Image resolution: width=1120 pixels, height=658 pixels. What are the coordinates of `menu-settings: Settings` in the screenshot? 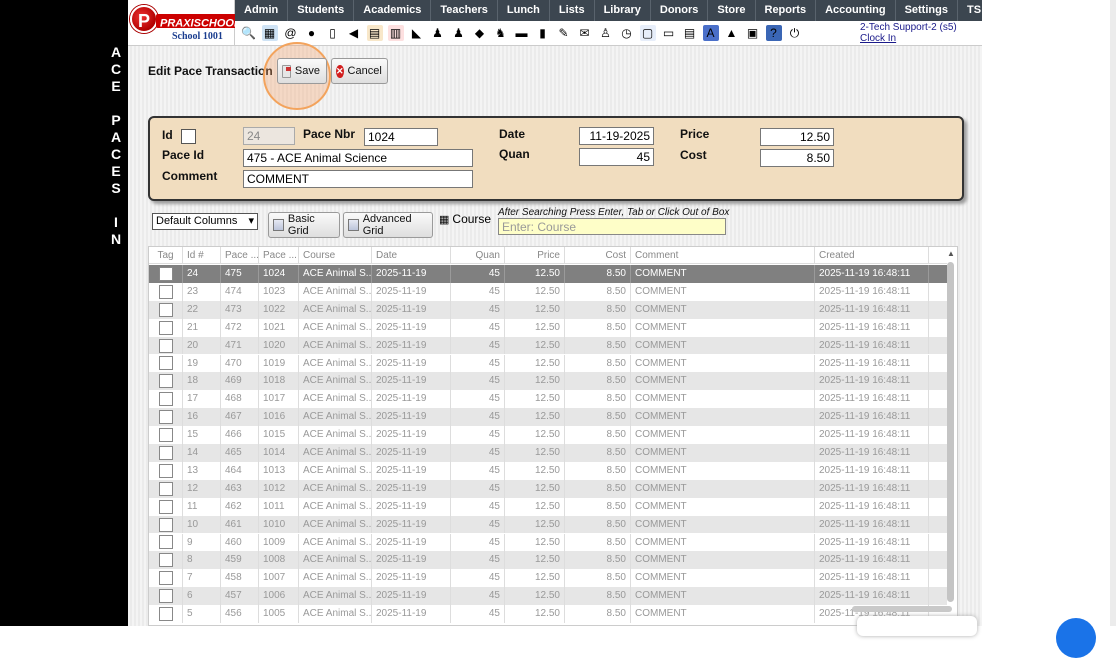 It's located at (927, 10).